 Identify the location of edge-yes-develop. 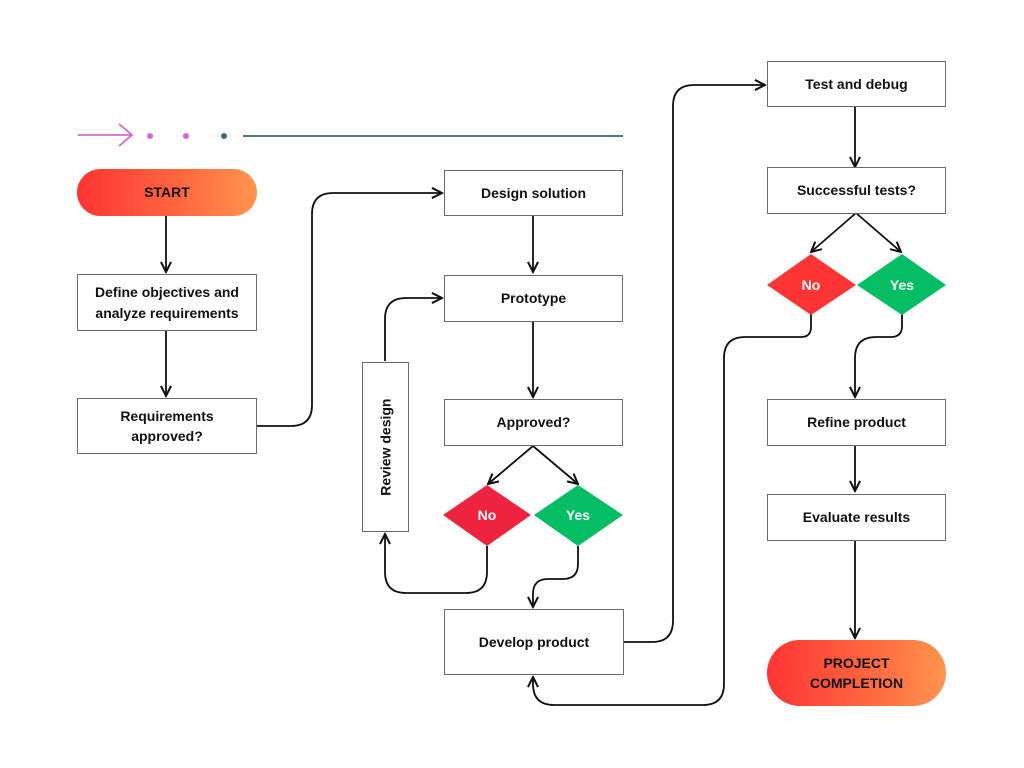
(556, 576).